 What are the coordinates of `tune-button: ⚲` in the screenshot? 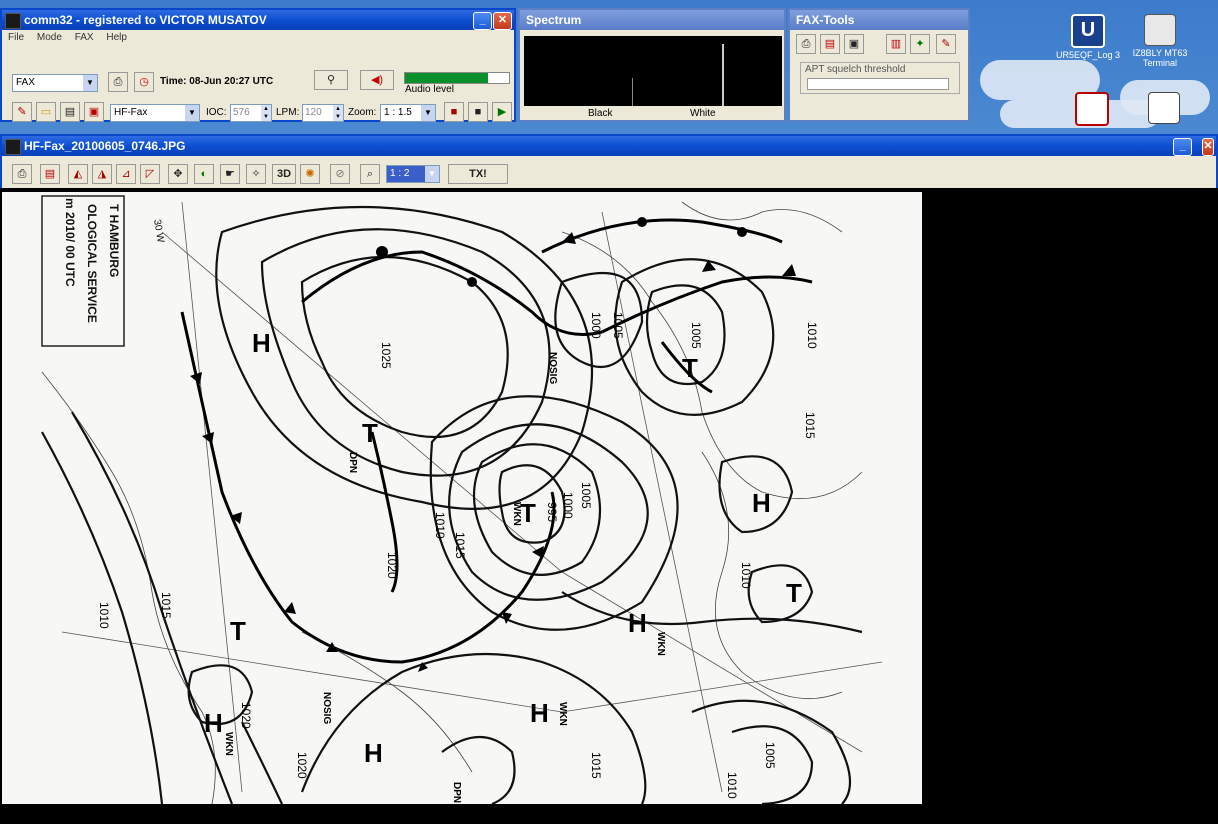 It's located at (331, 80).